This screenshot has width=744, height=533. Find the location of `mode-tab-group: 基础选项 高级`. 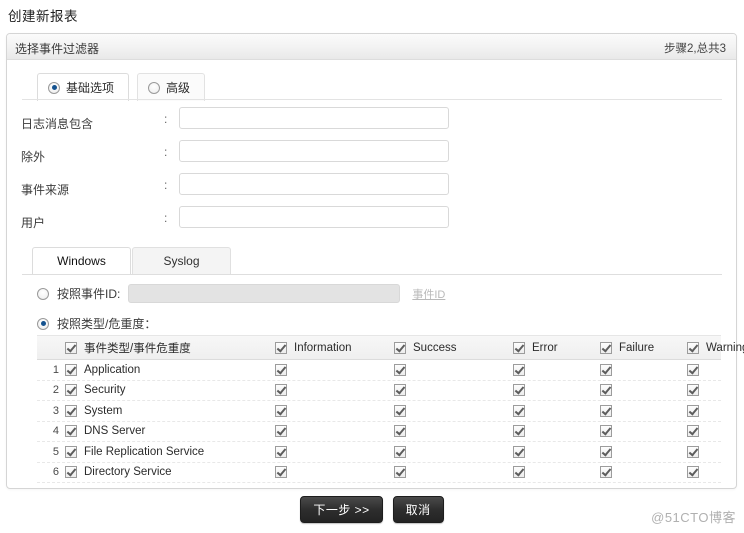

mode-tab-group: 基础选项 高级 is located at coordinates (121, 87).